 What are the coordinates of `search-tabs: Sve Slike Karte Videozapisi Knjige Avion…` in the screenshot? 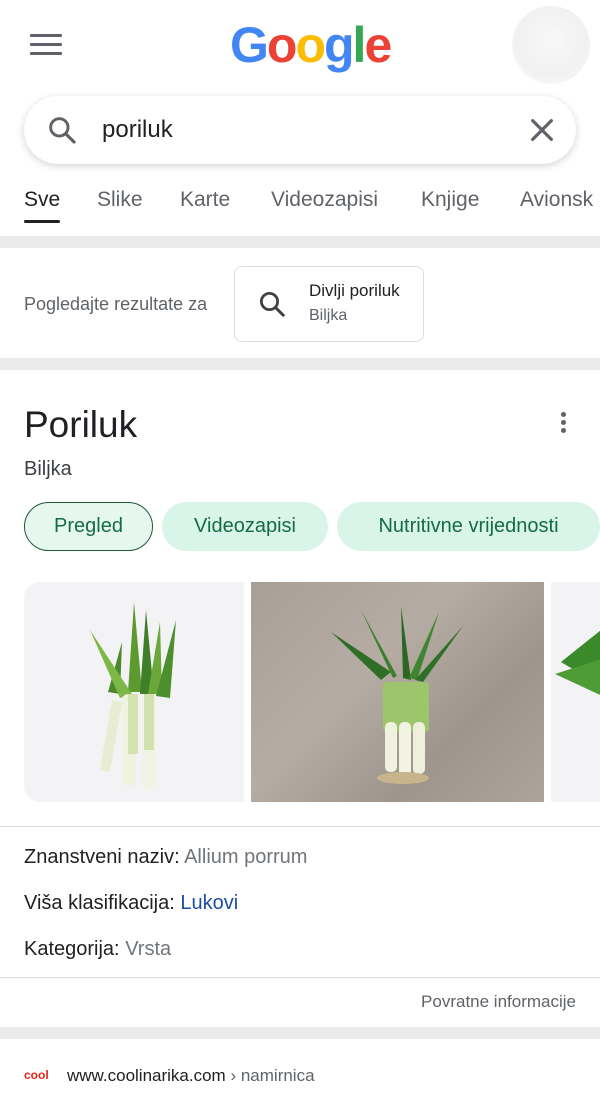 It's located at (300, 206).